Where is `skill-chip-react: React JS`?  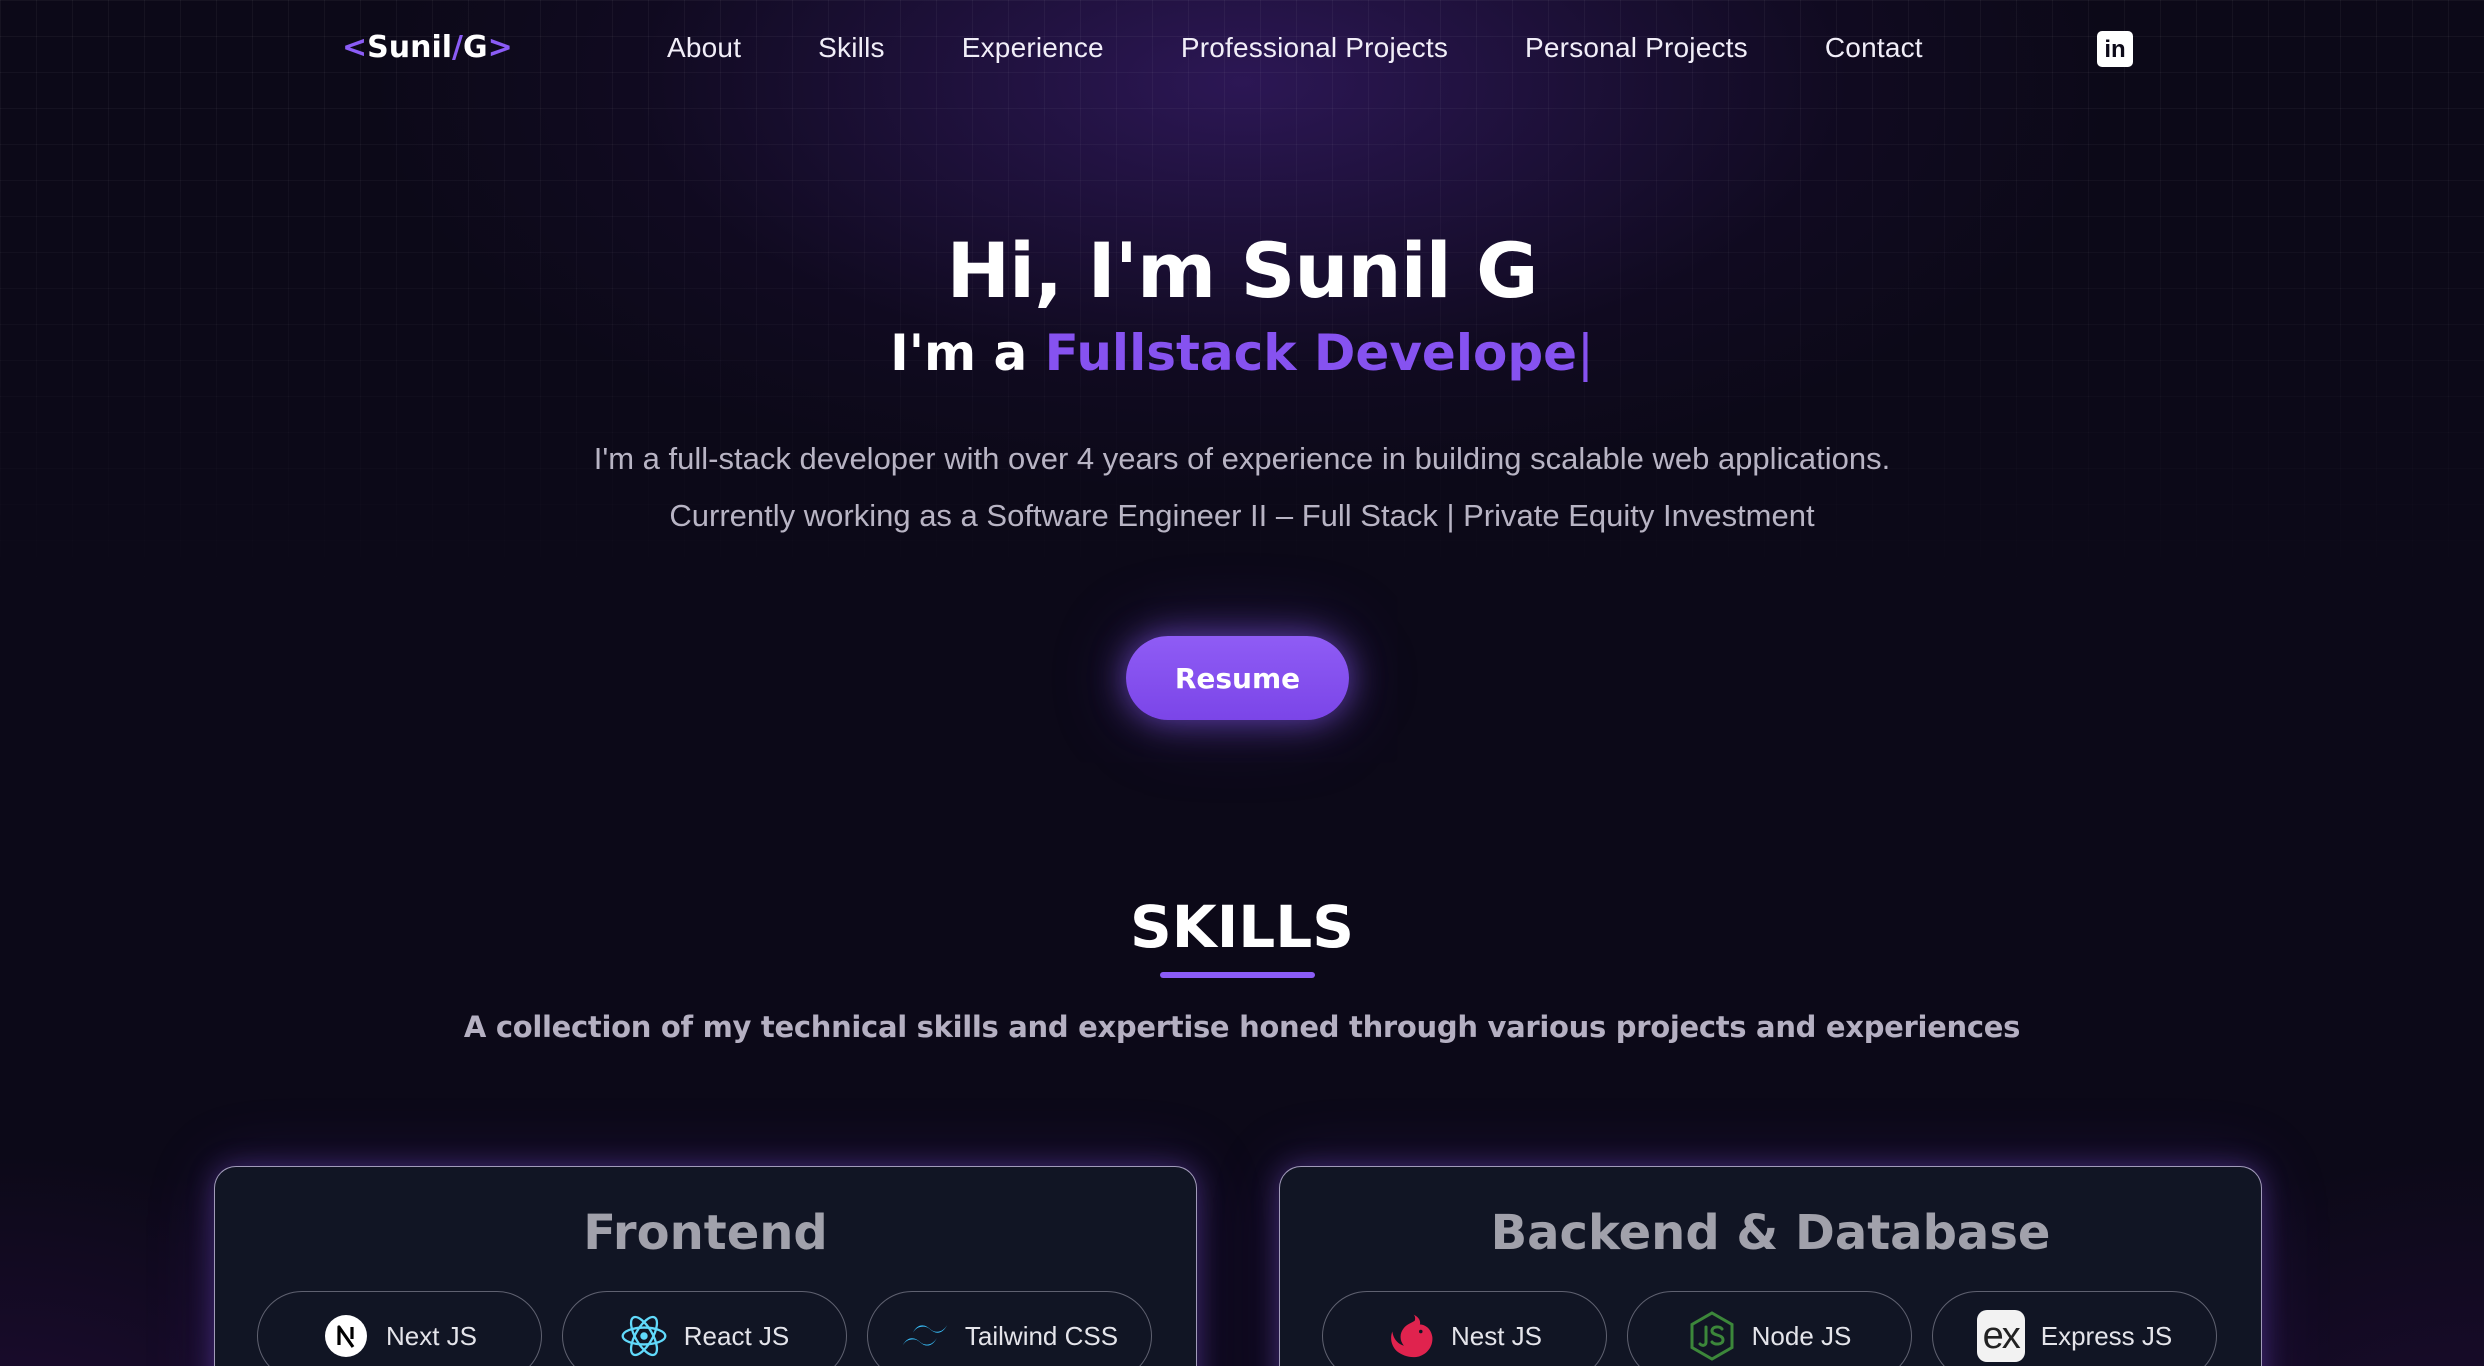 skill-chip-react: React JS is located at coordinates (704, 1328).